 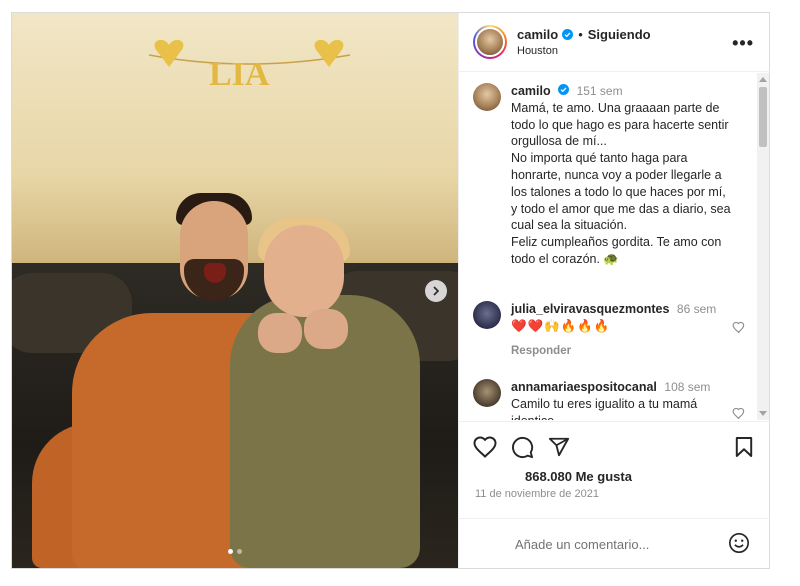 I want to click on caption-line: y todo el amor que me das a diario, sea, so click(x=621, y=208).